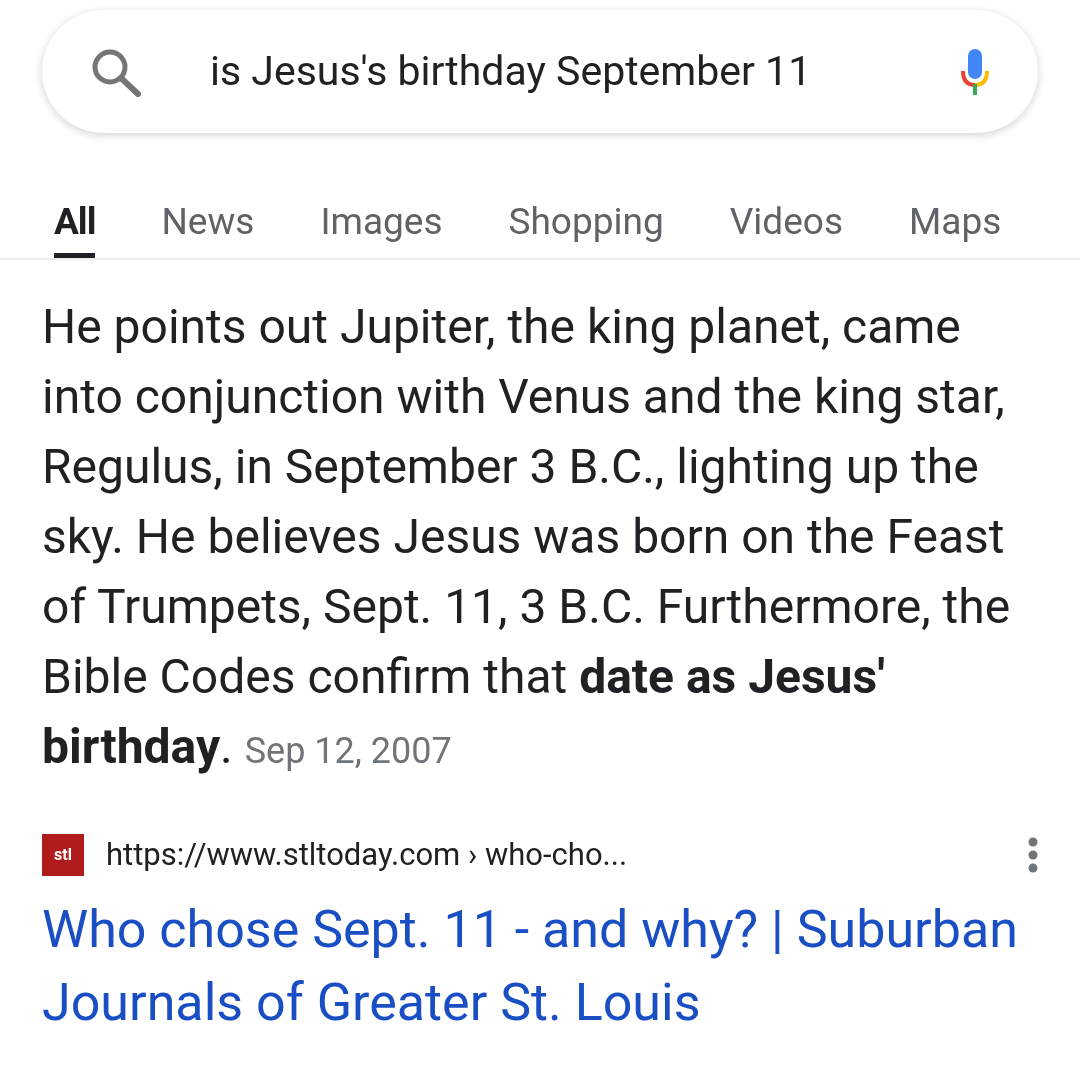 This screenshot has height=1072, width=1080. I want to click on search-tab: All, so click(75, 215).